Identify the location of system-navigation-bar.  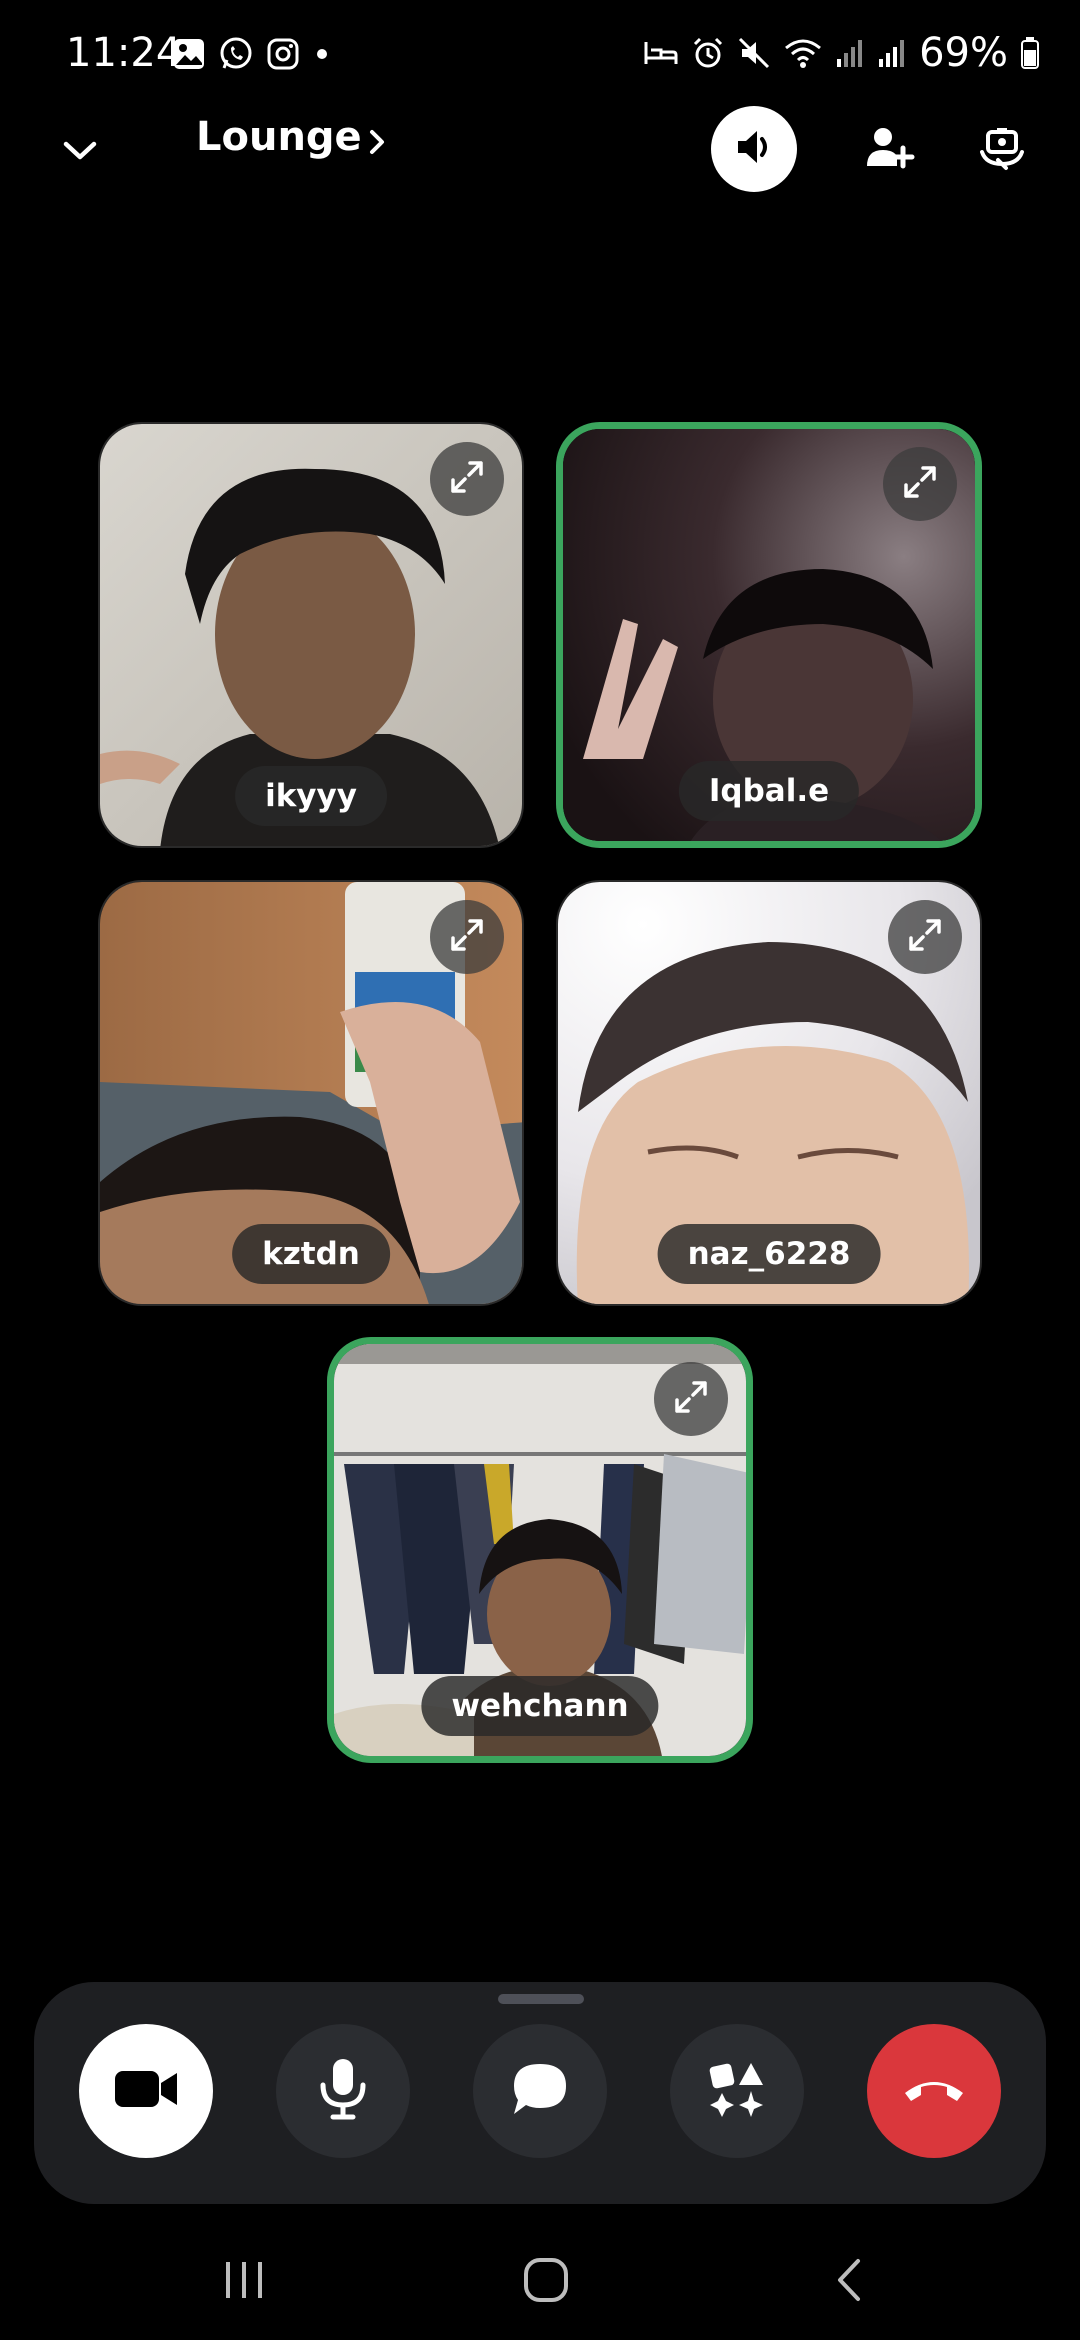
(540, 2280).